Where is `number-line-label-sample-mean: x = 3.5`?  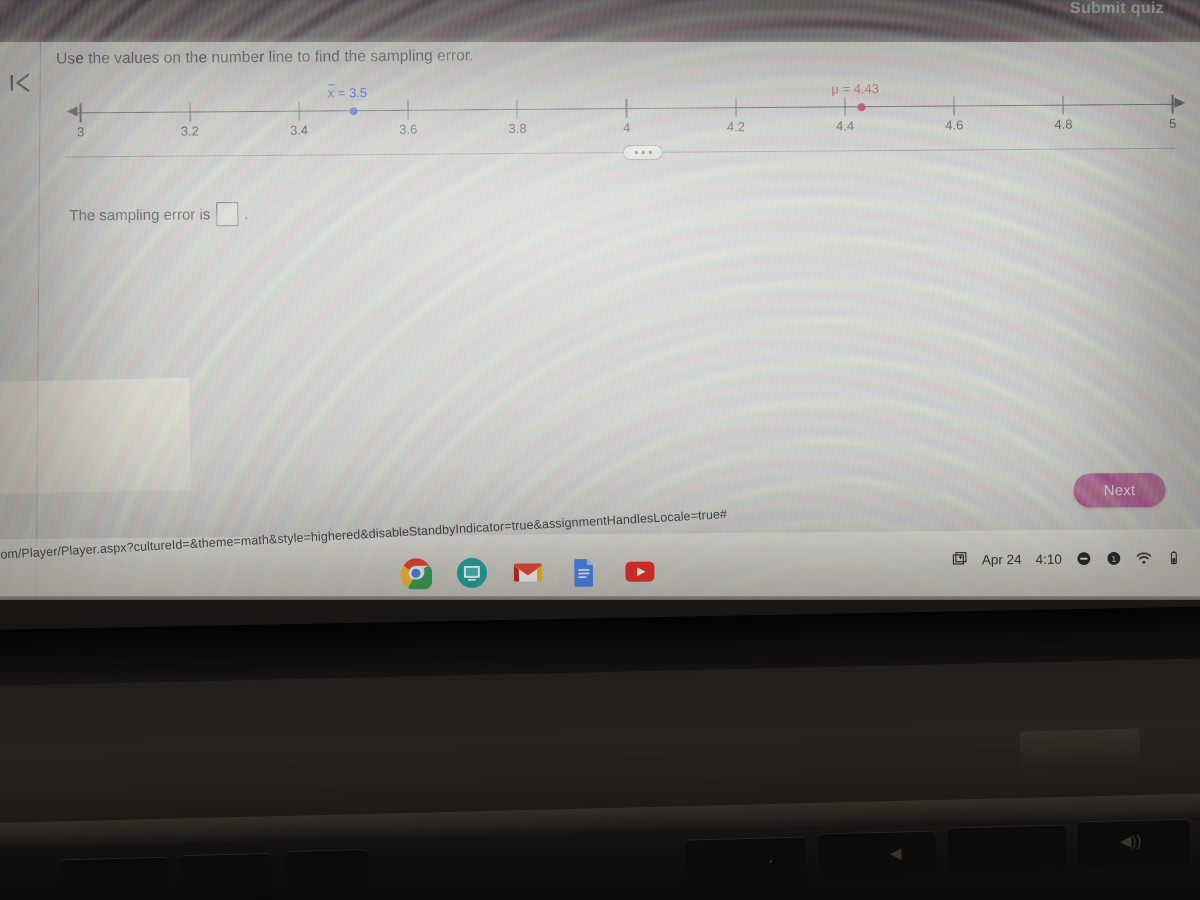 number-line-label-sample-mean: x = 3.5 is located at coordinates (347, 93).